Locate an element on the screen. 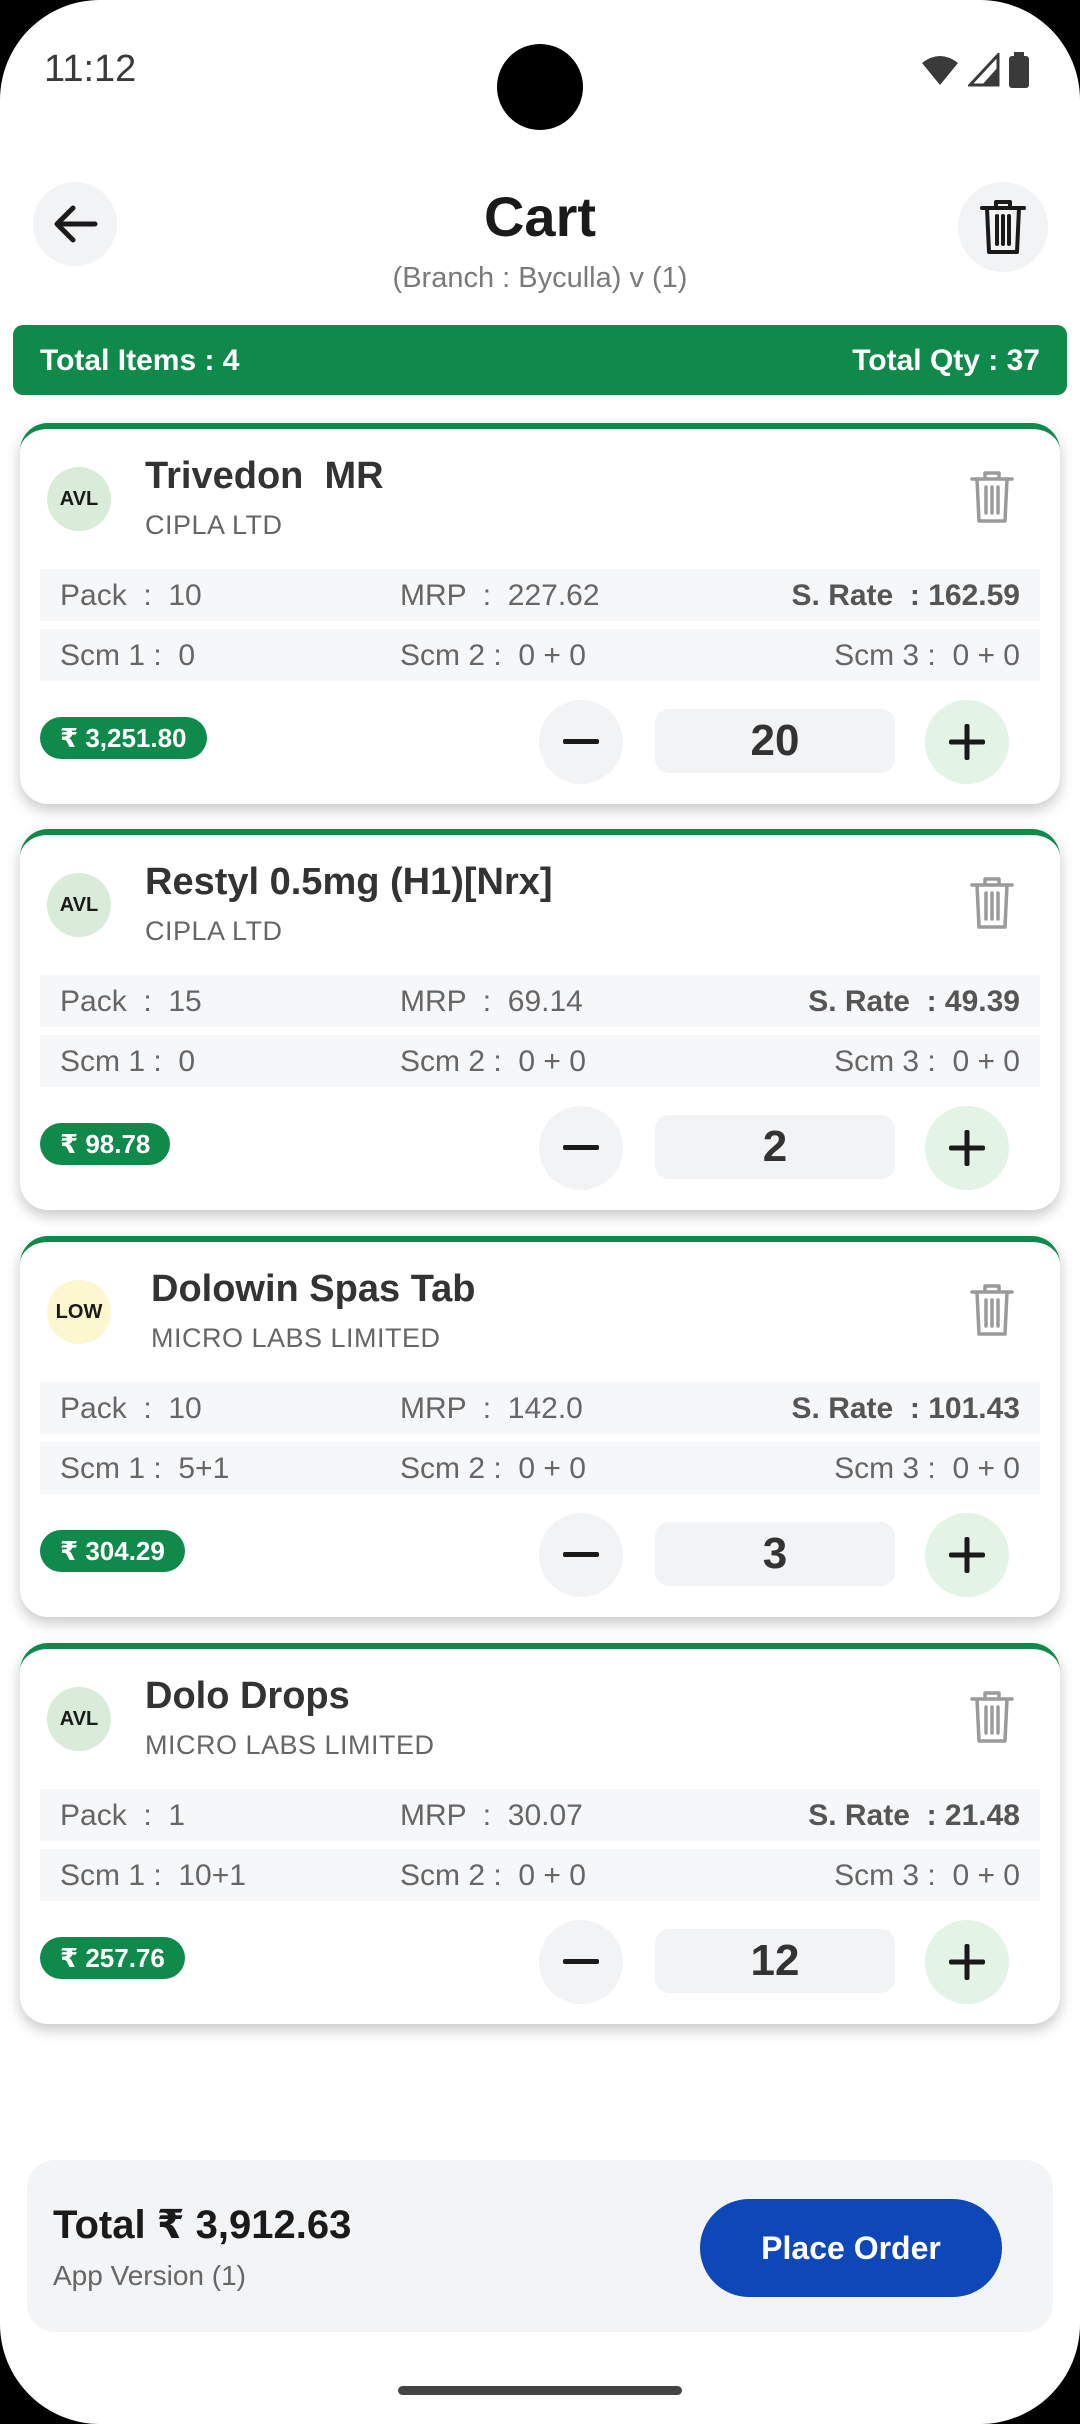  line-amount: ₹ 257.76 is located at coordinates (112, 1958).